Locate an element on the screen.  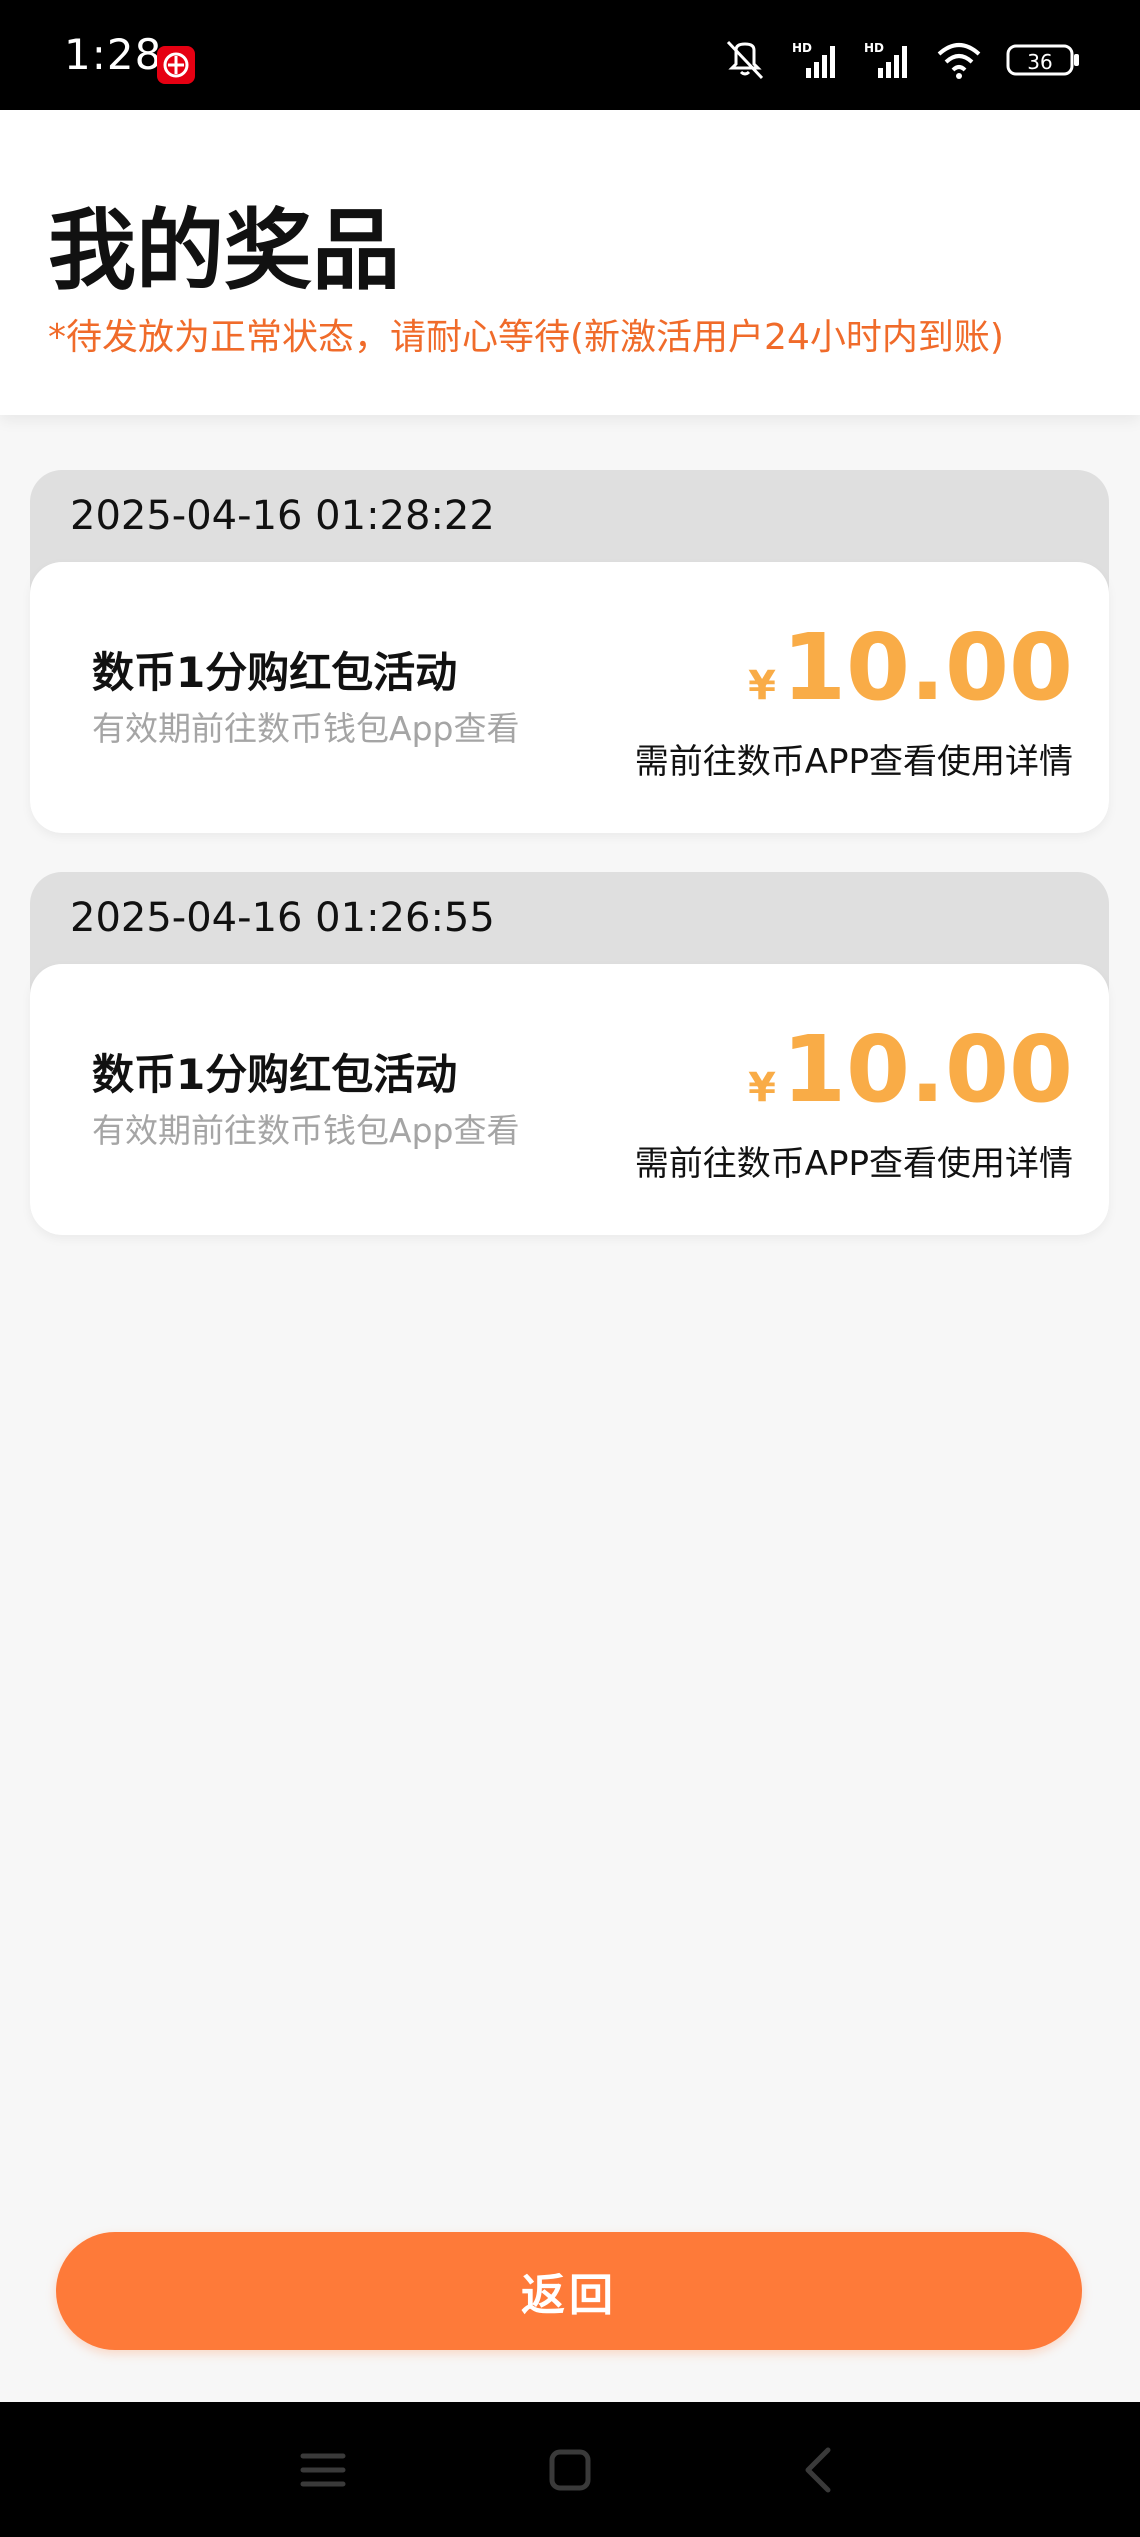
navigation-bar is located at coordinates (570, 2469).